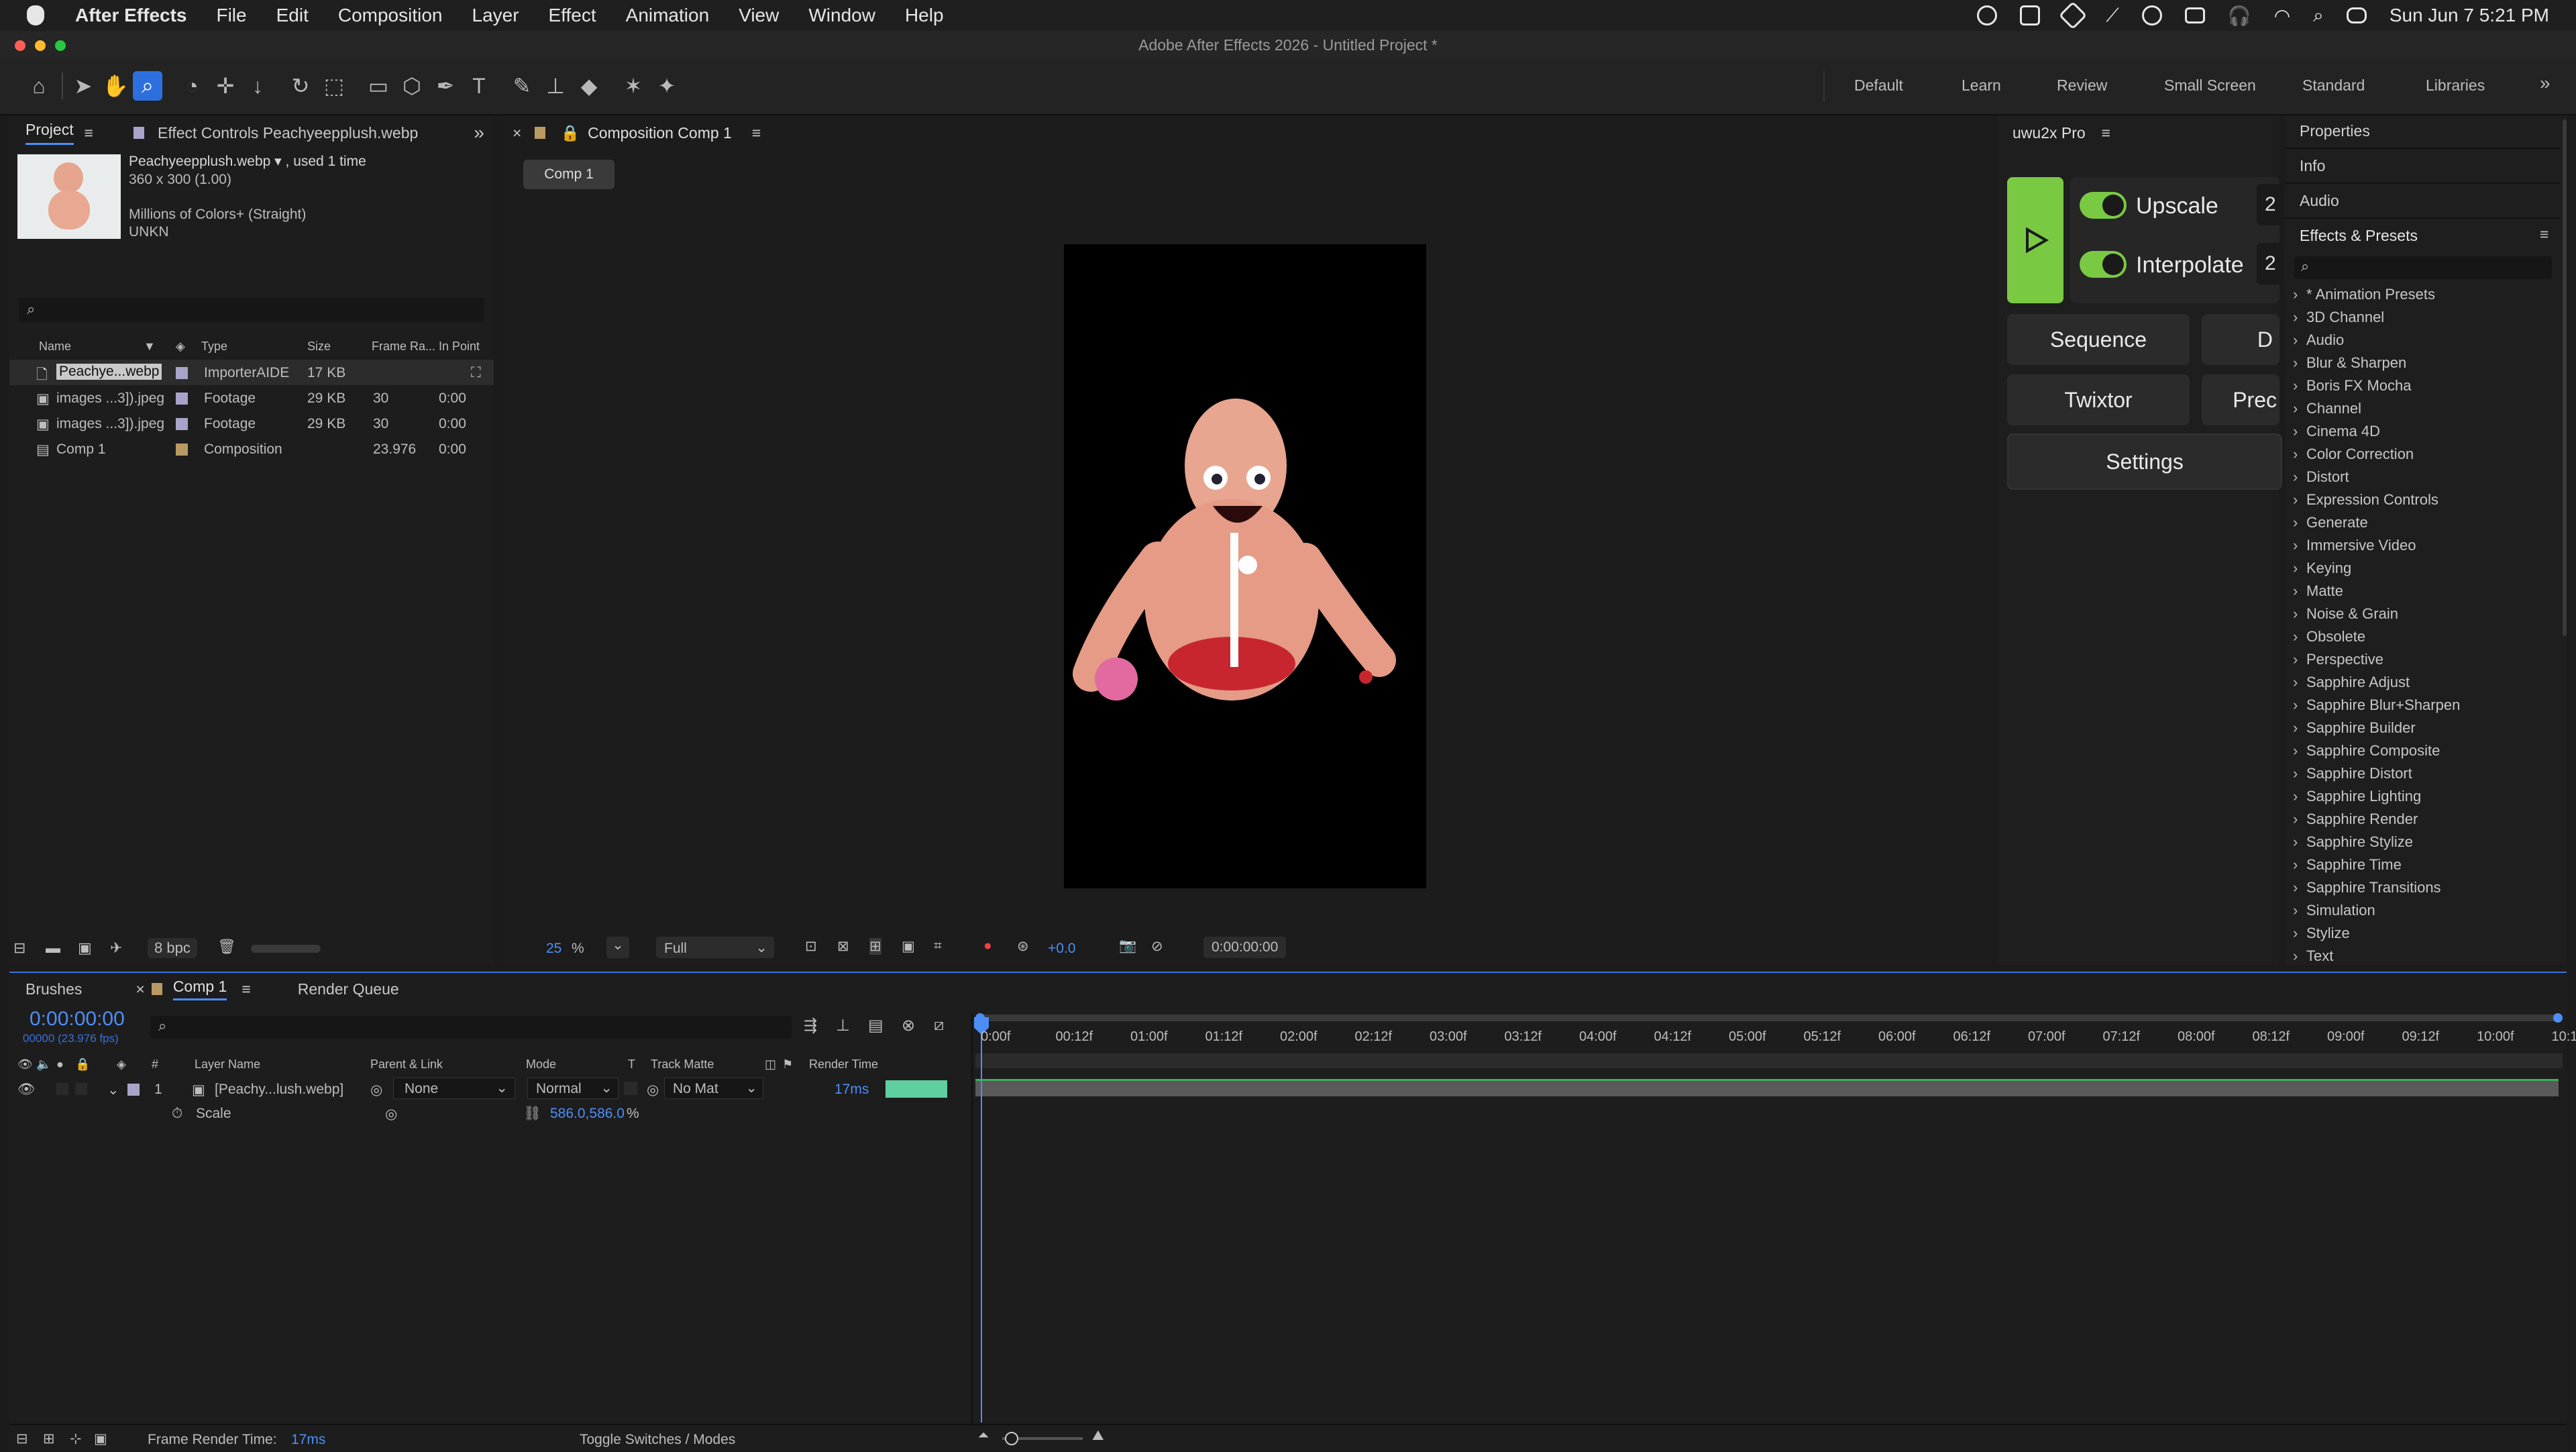 The image size is (2576, 1452). Describe the element at coordinates (2354, 728) in the screenshot. I see `effect-category: ›Sapphire Builder` at that location.